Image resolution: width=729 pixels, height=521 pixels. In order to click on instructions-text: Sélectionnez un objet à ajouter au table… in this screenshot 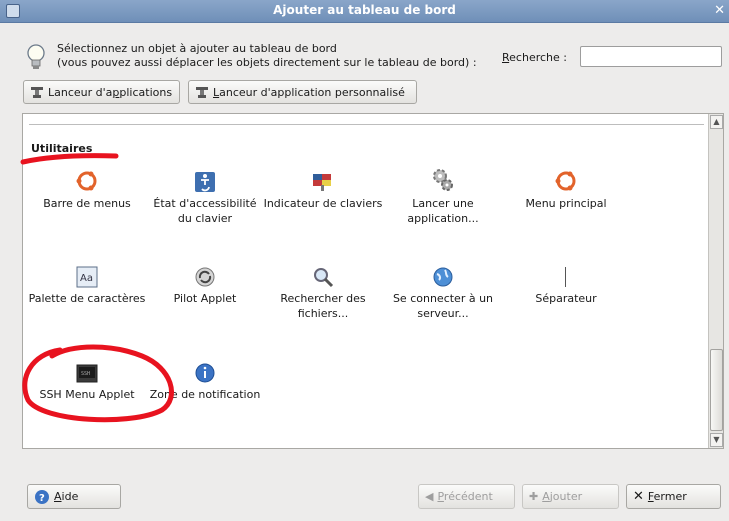, I will do `click(267, 56)`.